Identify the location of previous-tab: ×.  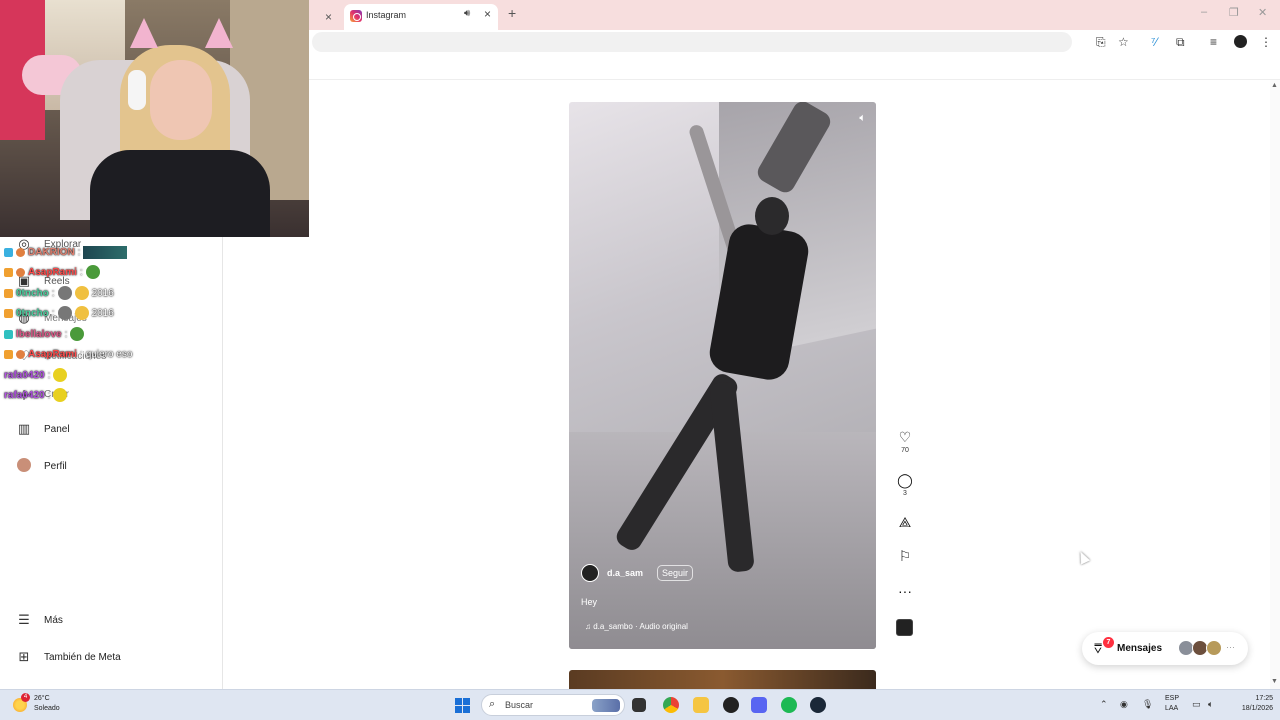
(326, 17).